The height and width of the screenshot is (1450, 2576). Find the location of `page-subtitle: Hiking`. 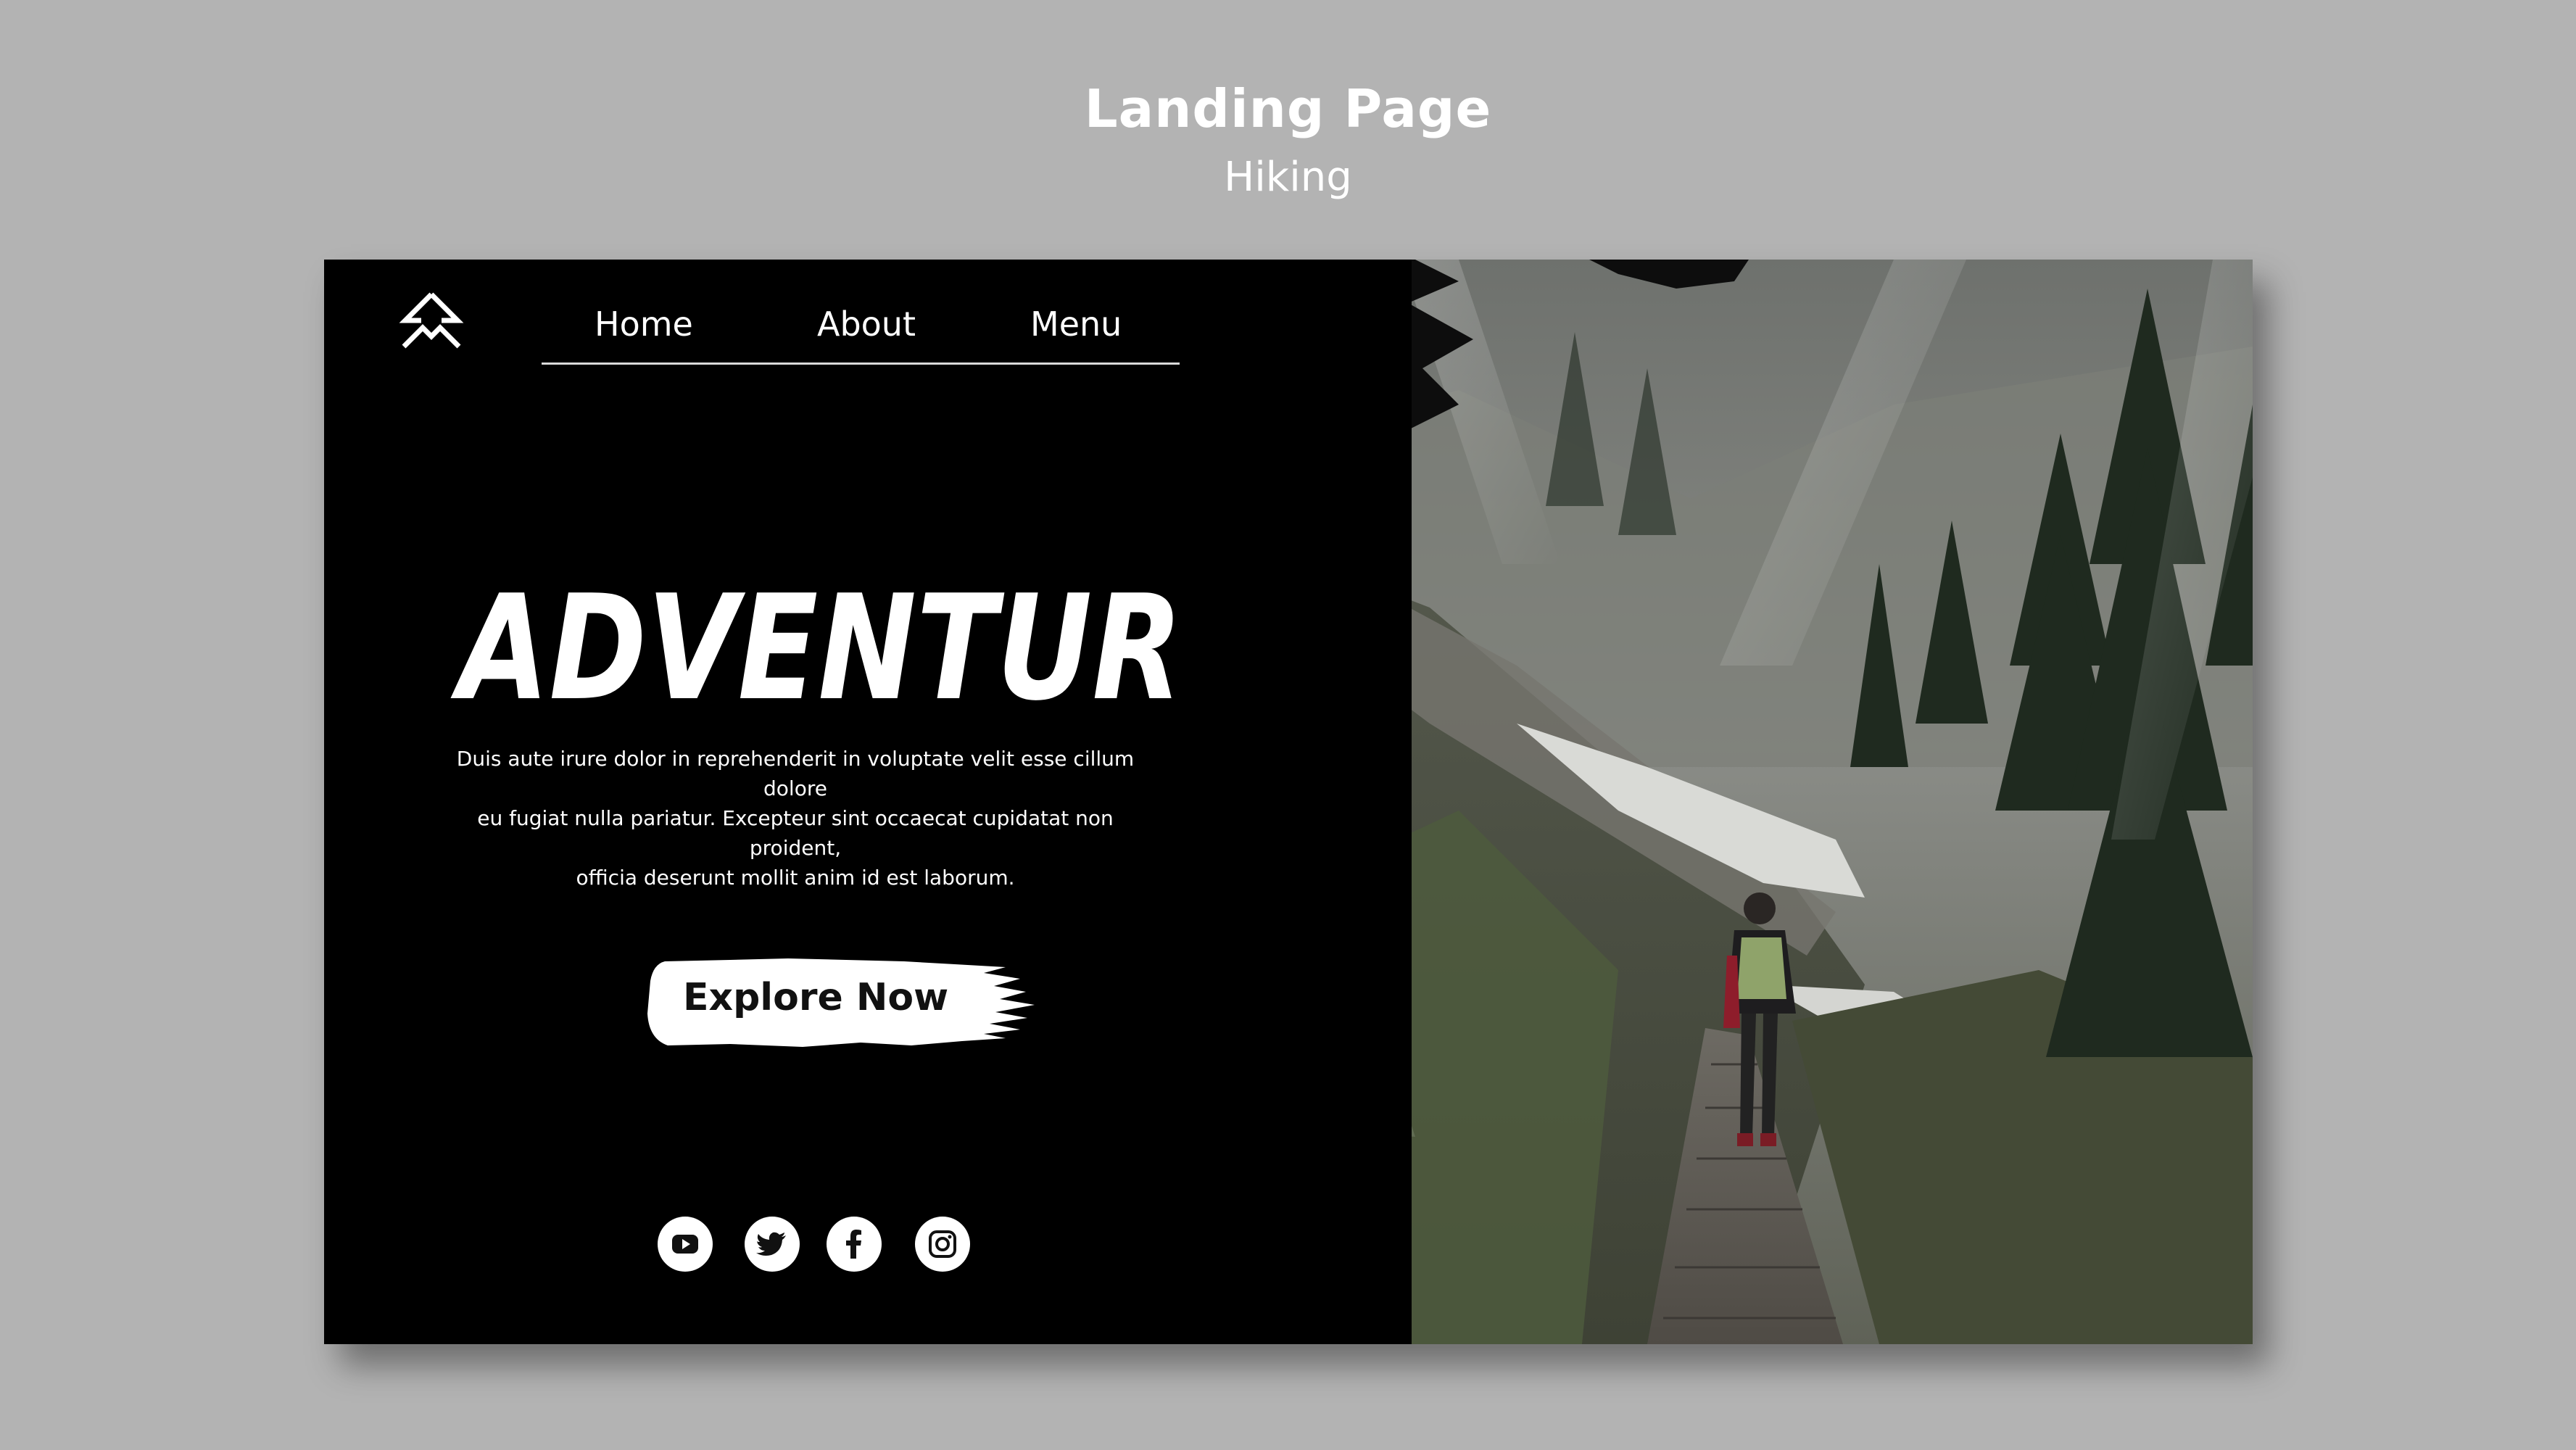

page-subtitle: Hiking is located at coordinates (1288, 177).